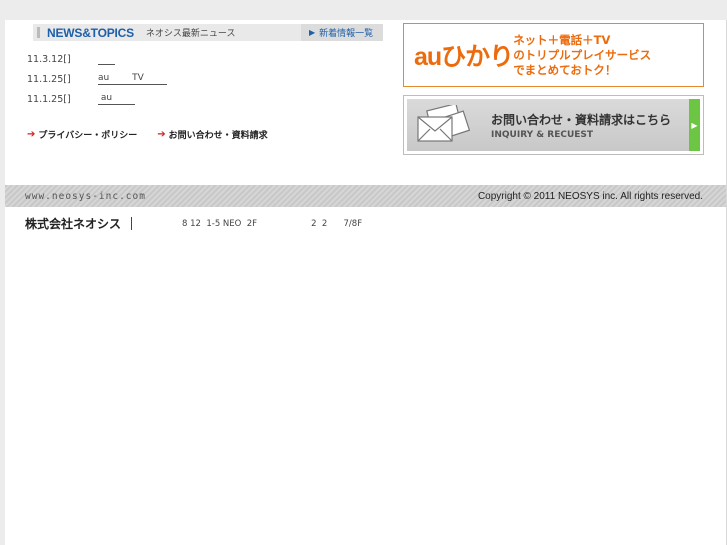 This screenshot has height=545, width=727. I want to click on divider, so click(132, 223).